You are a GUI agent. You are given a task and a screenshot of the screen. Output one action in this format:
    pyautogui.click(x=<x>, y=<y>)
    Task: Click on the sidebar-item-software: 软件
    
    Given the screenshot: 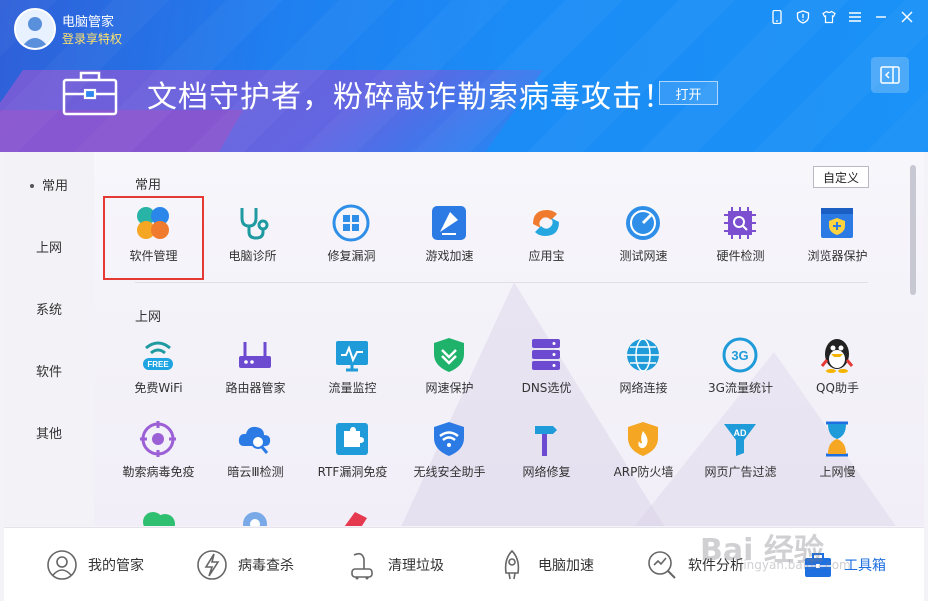 What is the action you would take?
    pyautogui.click(x=49, y=370)
    